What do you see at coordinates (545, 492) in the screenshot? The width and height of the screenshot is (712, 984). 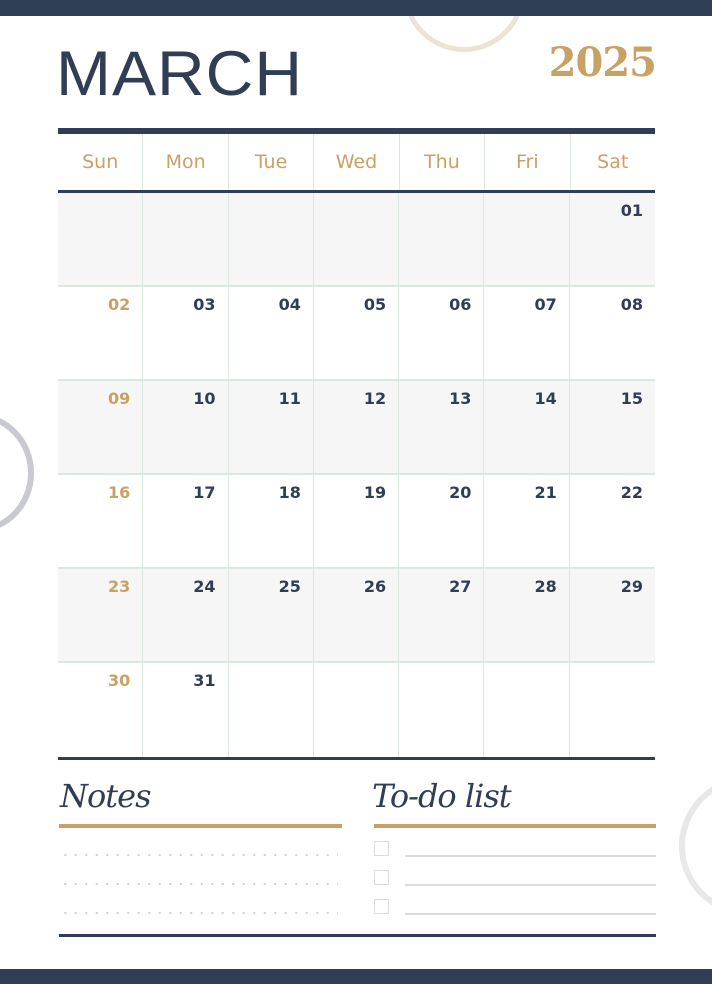 I see `day-number: 21` at bounding box center [545, 492].